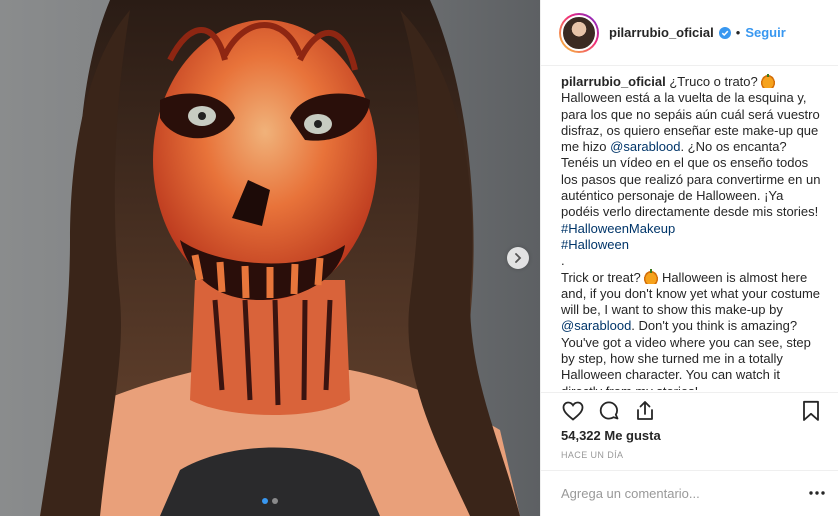 This screenshot has height=516, width=838. Describe the element at coordinates (661, 32) in the screenshot. I see `username-link: pilarrubio_oficial` at that location.